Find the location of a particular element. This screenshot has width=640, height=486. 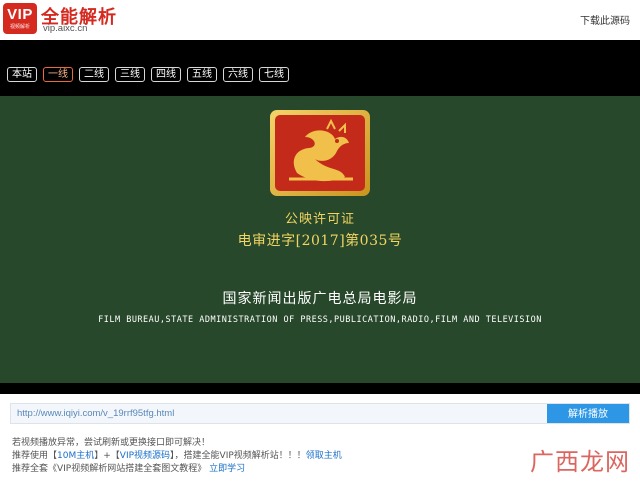

line-tab-0: 本站 is located at coordinates (22, 74).